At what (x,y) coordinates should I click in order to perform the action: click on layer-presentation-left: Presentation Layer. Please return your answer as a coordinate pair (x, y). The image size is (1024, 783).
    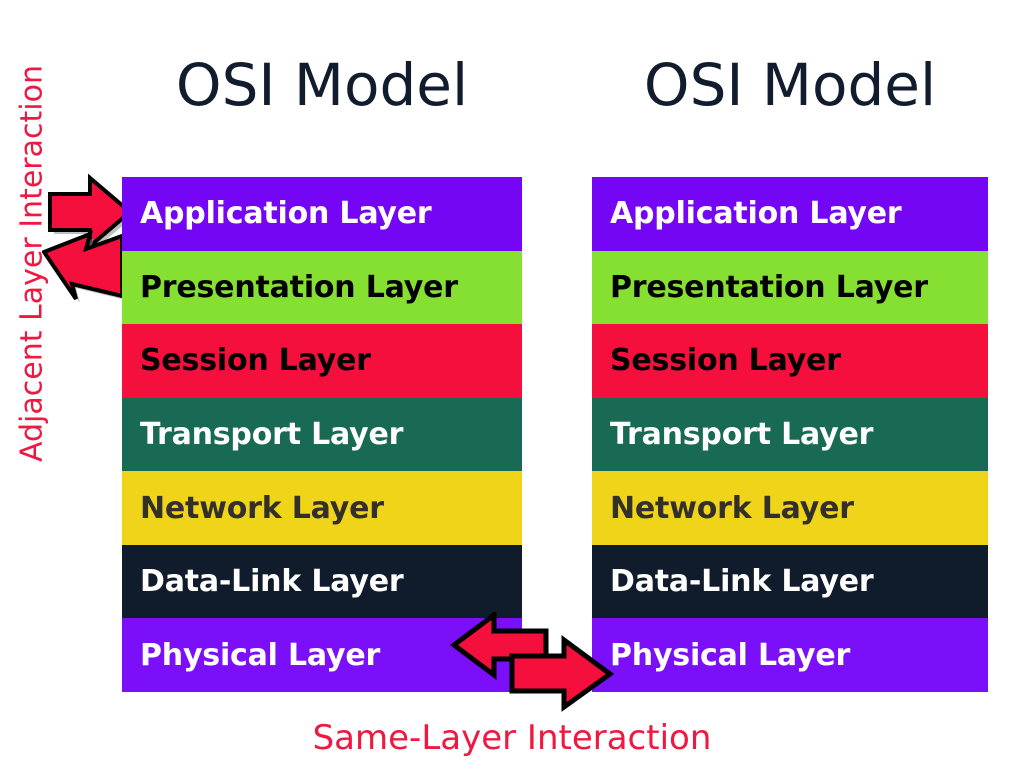
    Looking at the image, I should click on (322, 287).